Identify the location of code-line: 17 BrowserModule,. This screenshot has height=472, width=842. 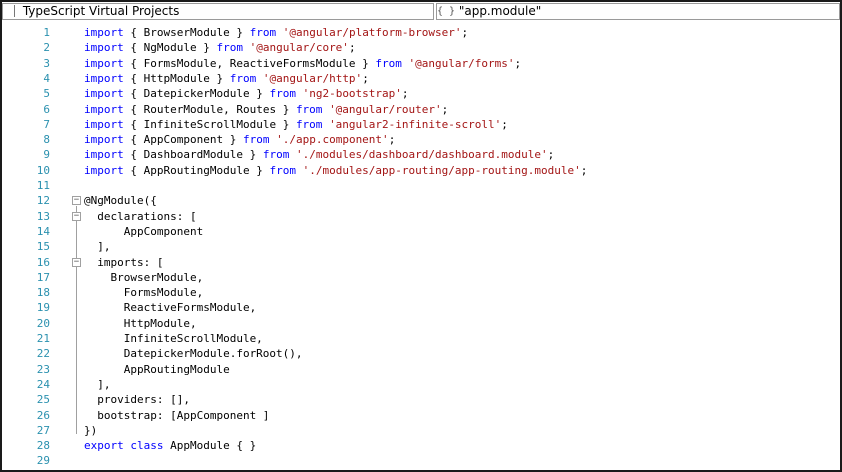
(421, 277).